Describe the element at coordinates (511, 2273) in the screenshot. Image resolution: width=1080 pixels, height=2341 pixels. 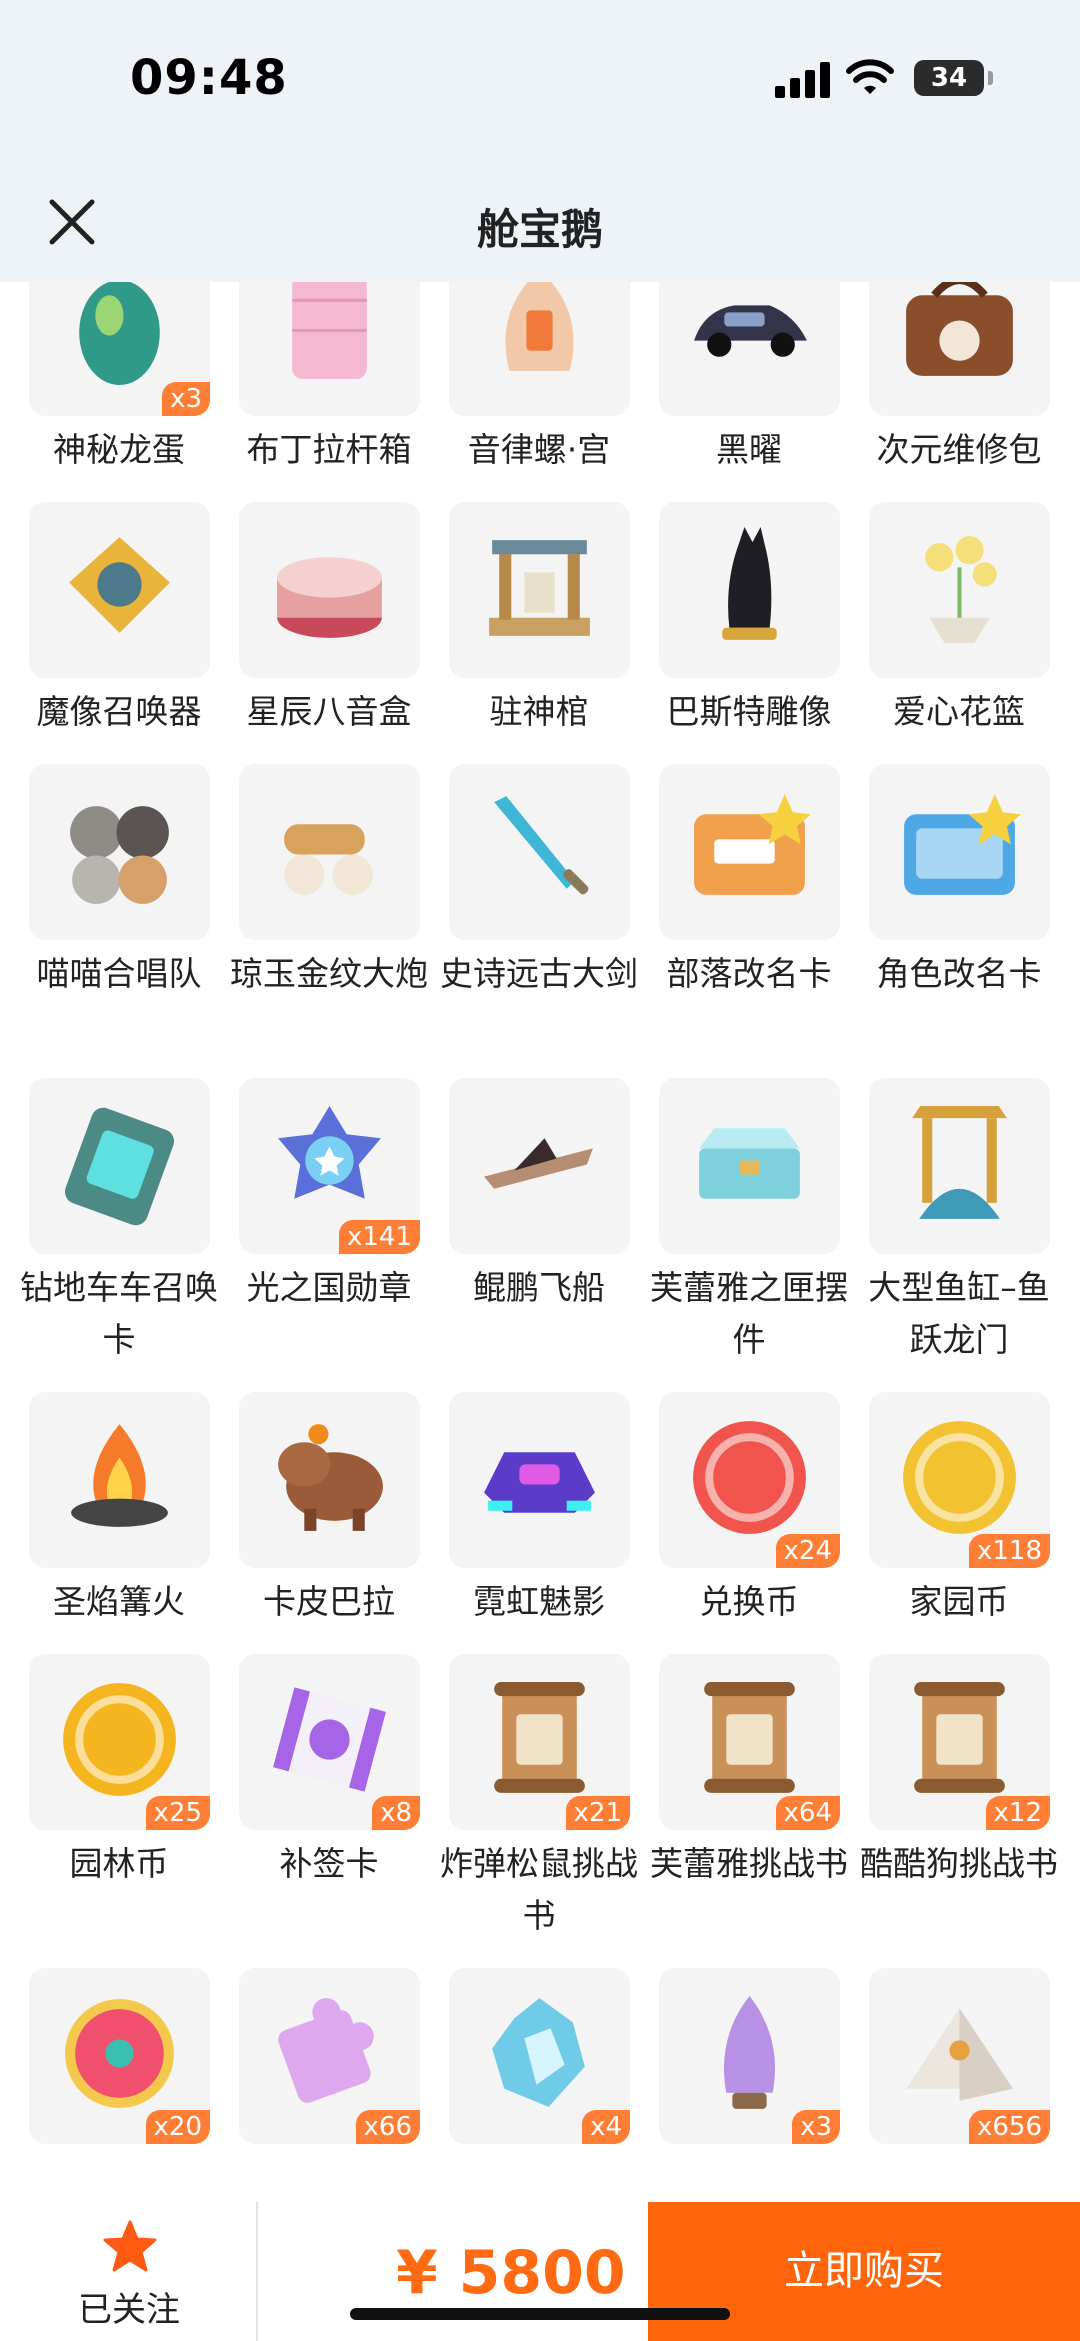
I see `price-value: ¥ 5800` at that location.